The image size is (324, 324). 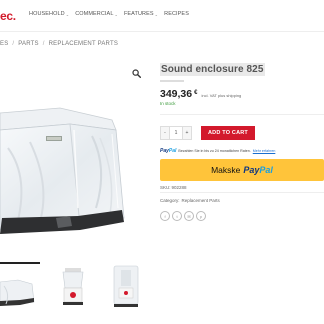 I want to click on breadcrumb-item: REPLACEMENT PARTS, so click(x=83, y=44).